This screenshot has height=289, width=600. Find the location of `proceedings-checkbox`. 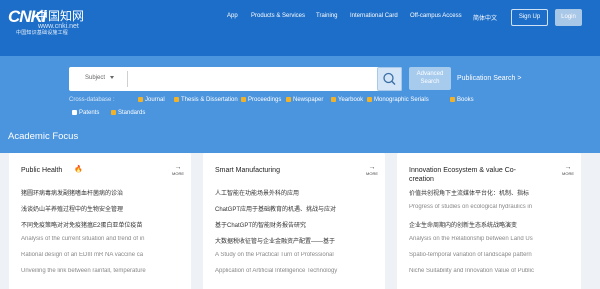

proceedings-checkbox is located at coordinates (243, 99).